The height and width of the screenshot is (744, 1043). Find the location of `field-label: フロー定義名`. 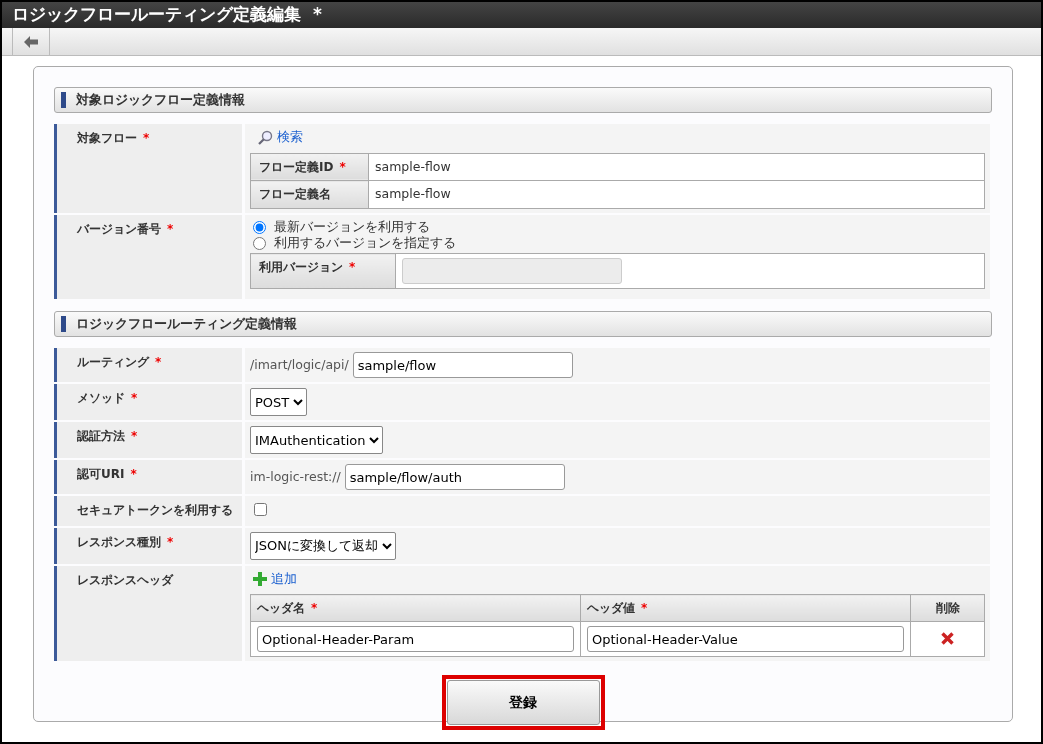

field-label: フロー定義名 is located at coordinates (295, 194).